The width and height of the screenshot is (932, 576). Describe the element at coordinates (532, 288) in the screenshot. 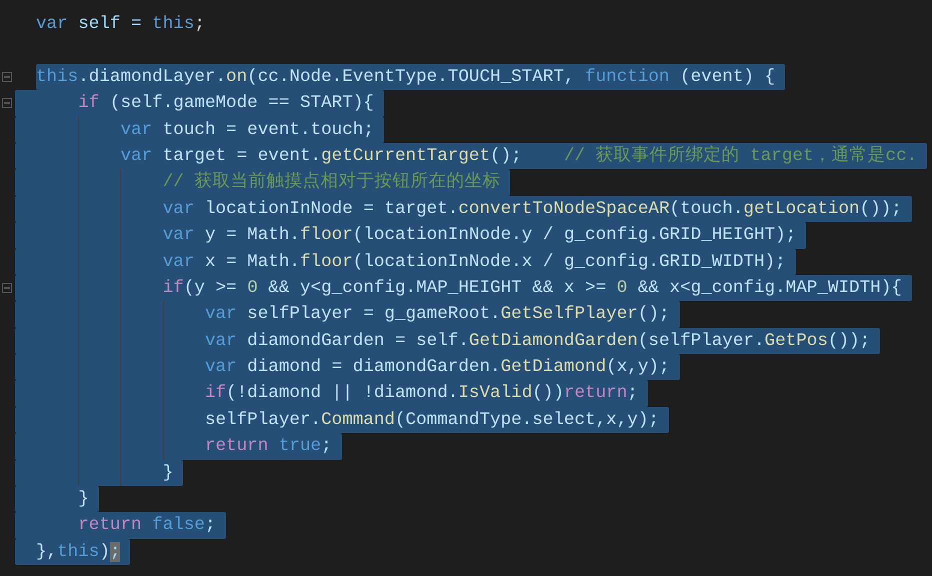

I see `code-line: if(y >= 0 && y<g_config.MAP_HEIGHT && x >= 0 && x<g_config.MAP_WIDTH){` at that location.